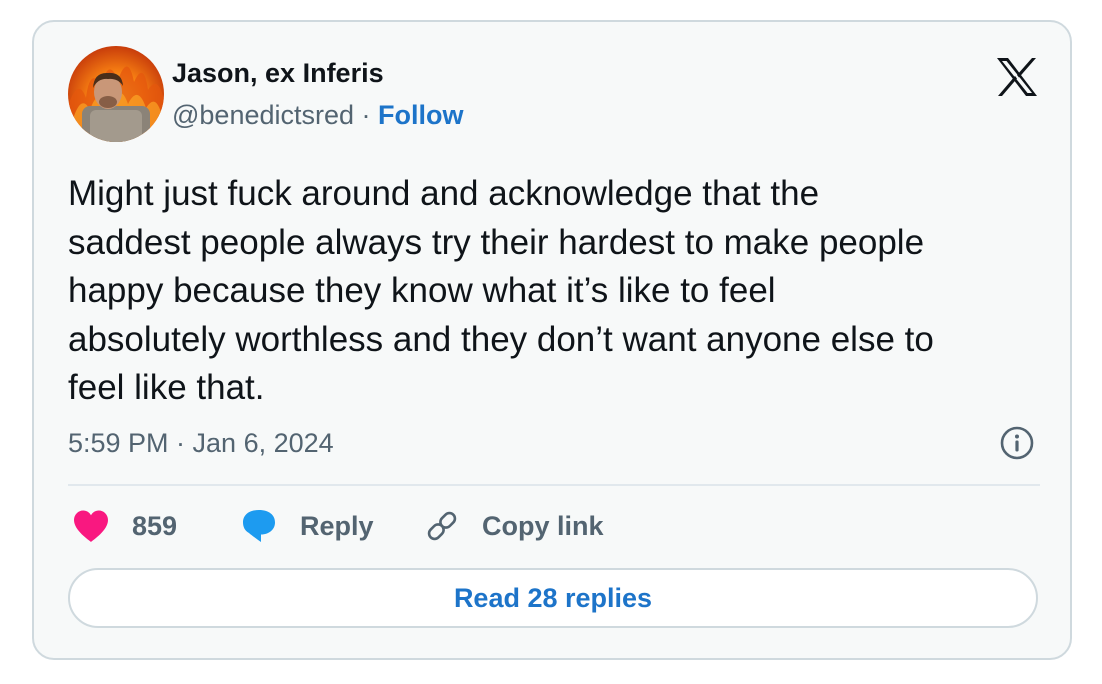 This screenshot has width=1102, height=684. Describe the element at coordinates (337, 525) in the screenshot. I see `reply-label: Reply` at that location.